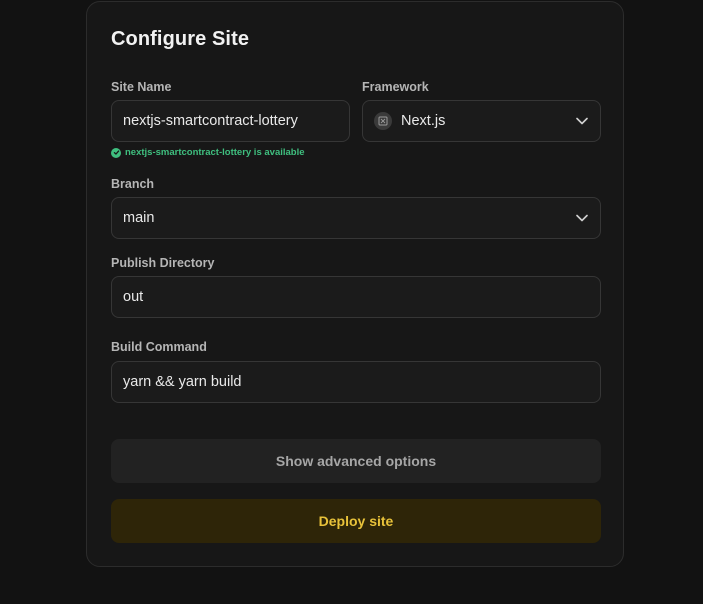 This screenshot has width=703, height=604. I want to click on build-command-value: yarn && yarn build, so click(182, 382).